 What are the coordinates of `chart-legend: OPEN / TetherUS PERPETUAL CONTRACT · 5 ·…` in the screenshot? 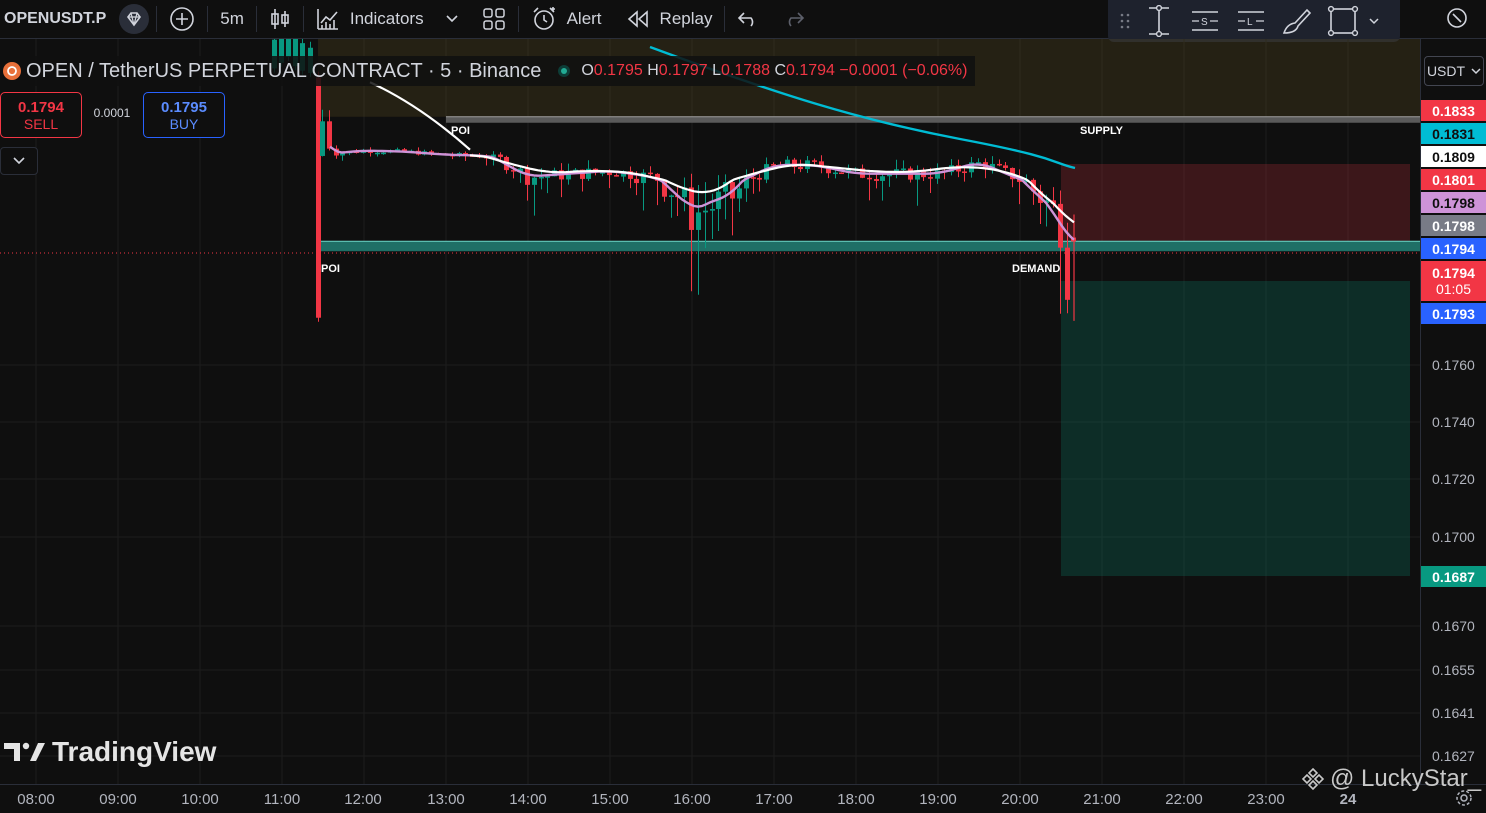 It's located at (488, 71).